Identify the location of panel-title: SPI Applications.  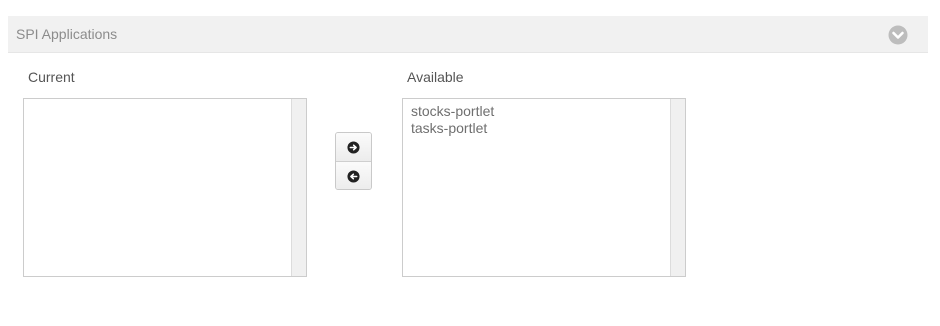
(67, 34).